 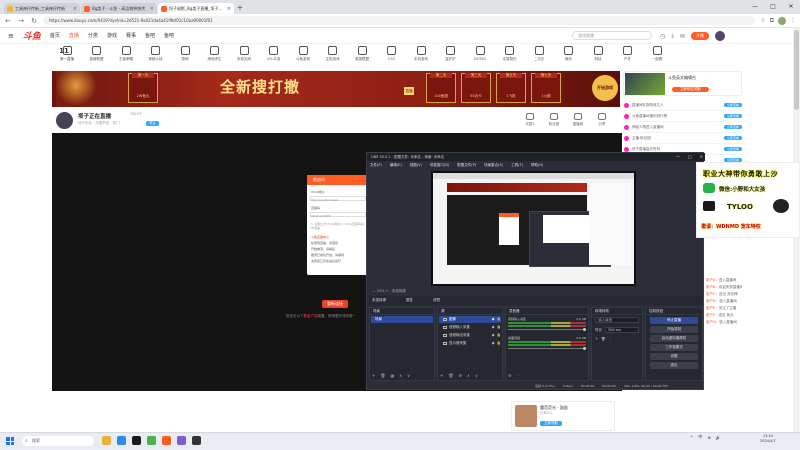 What do you see at coordinates (466, 165) in the screenshot?
I see `obs-menu-item: 配置文件(P)` at bounding box center [466, 165].